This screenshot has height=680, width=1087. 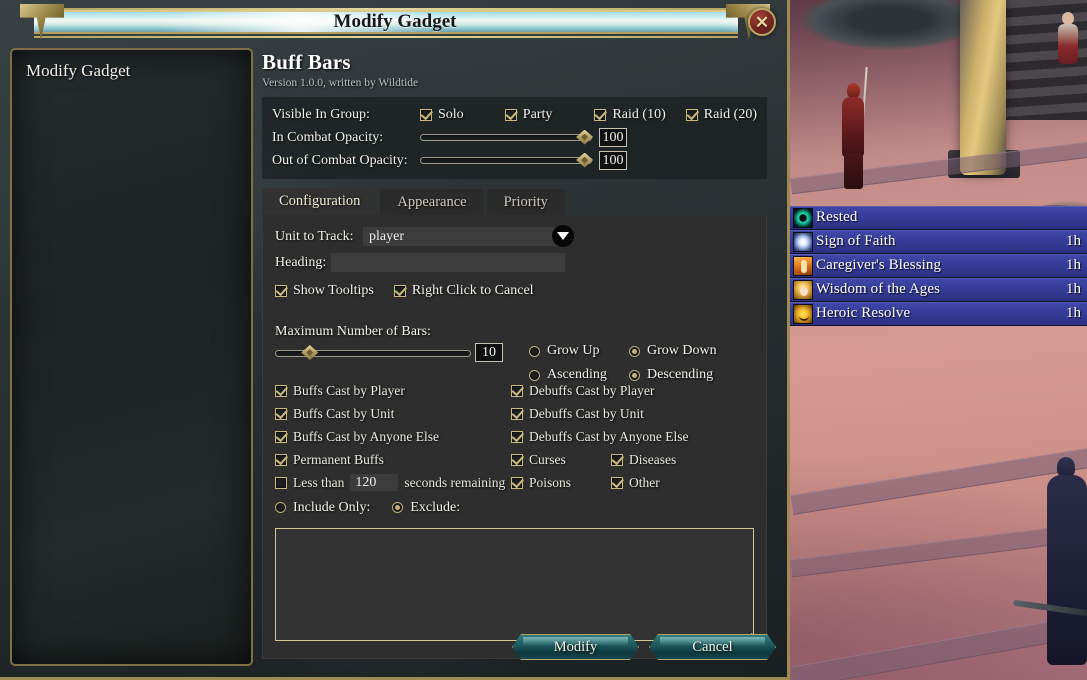 I want to click on checkbox-right-click-cancel-box, so click(x=399, y=290).